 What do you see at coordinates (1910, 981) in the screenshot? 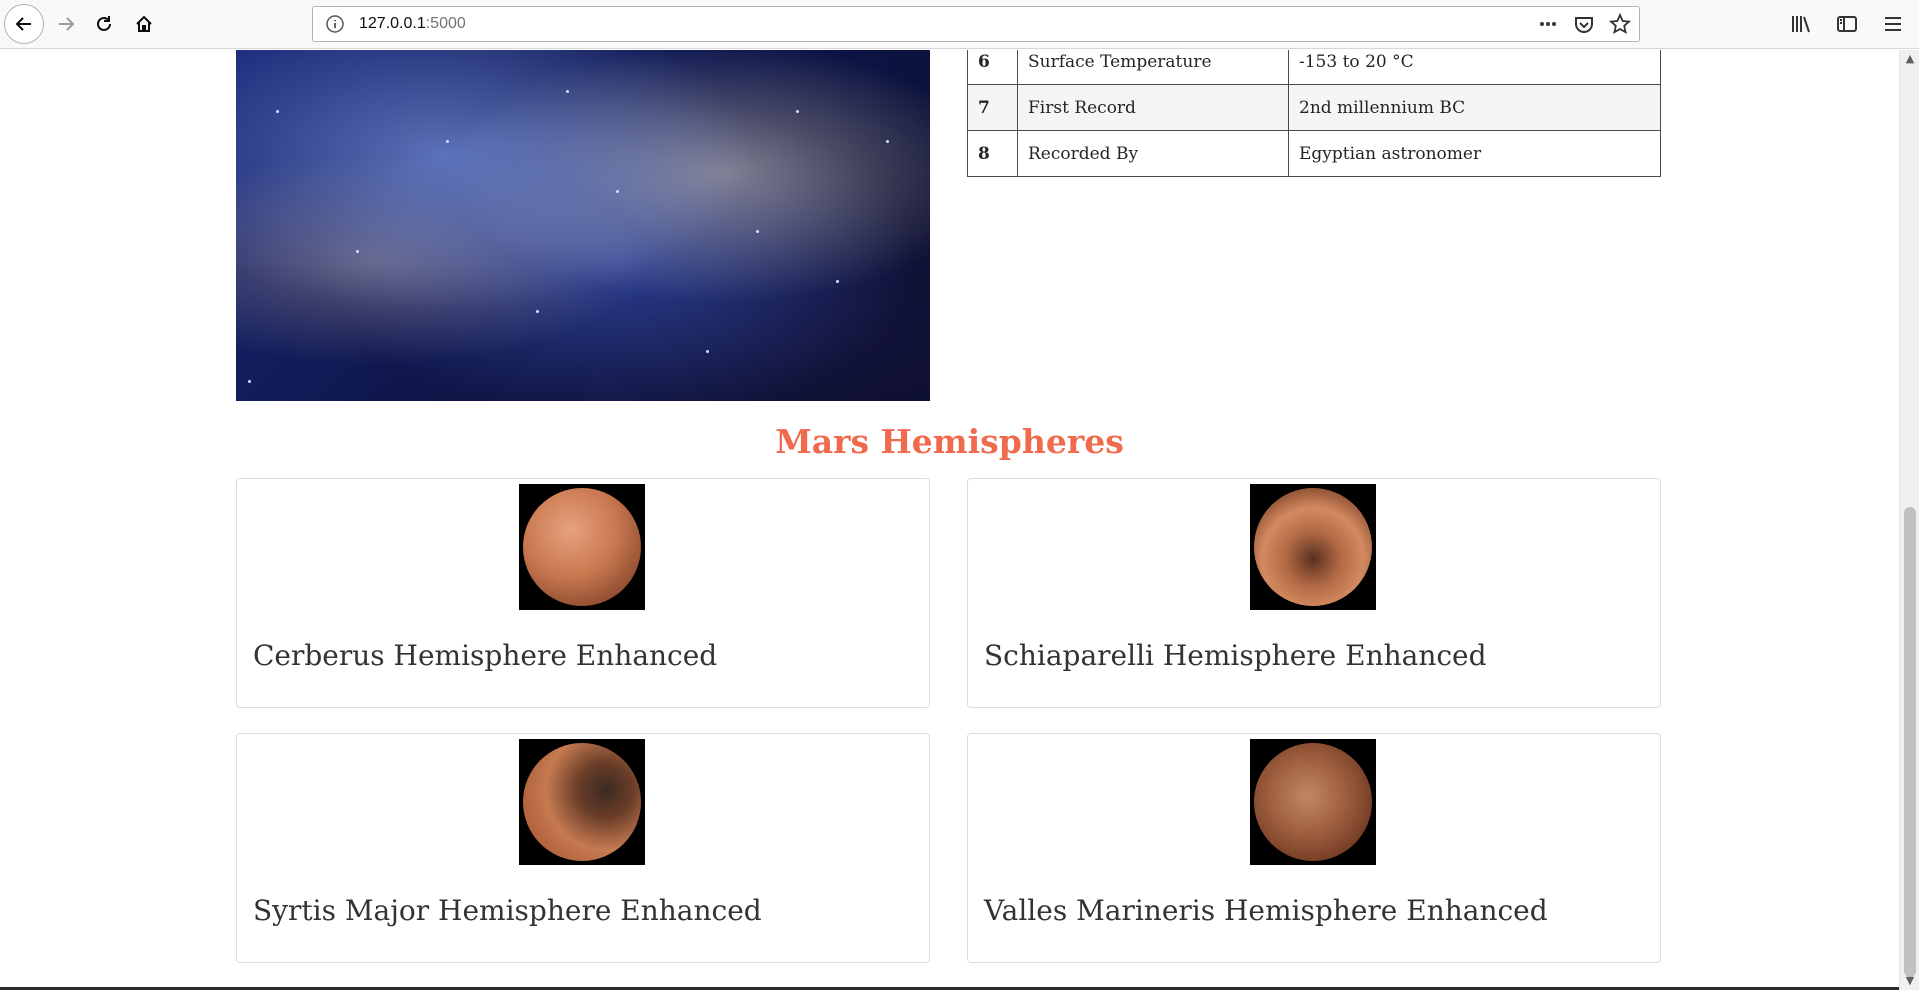
I see `scroll-down-icon: ▼` at bounding box center [1910, 981].